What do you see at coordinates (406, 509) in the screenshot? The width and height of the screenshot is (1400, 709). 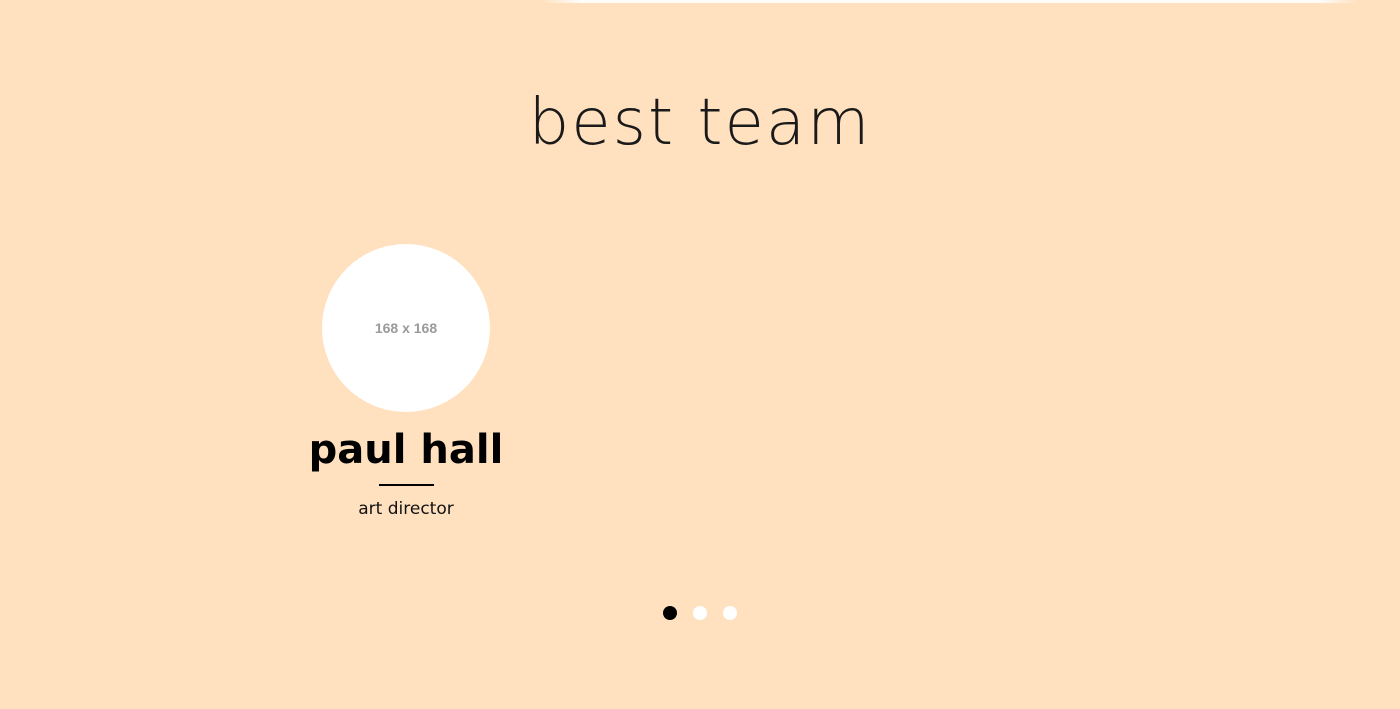 I see `member-role: art director` at bounding box center [406, 509].